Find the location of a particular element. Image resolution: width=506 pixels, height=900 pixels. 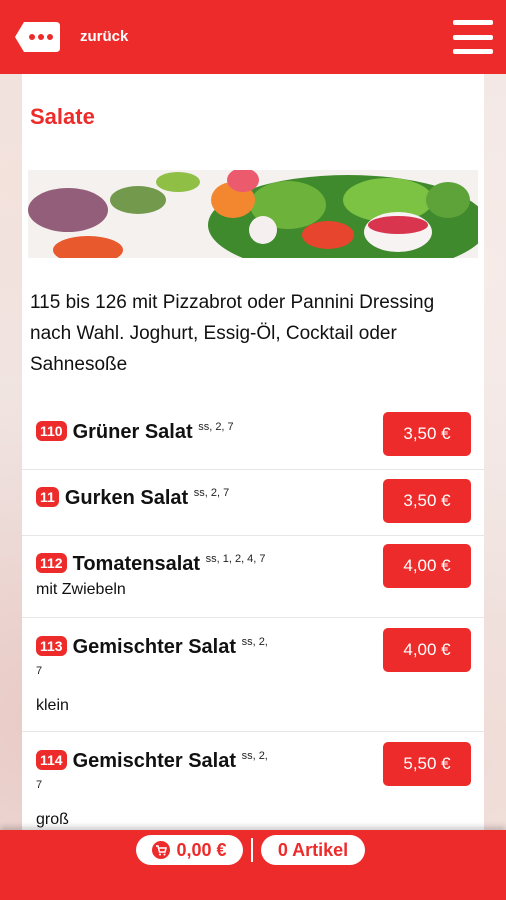

cart-total-button: 0,00 € is located at coordinates (189, 850).